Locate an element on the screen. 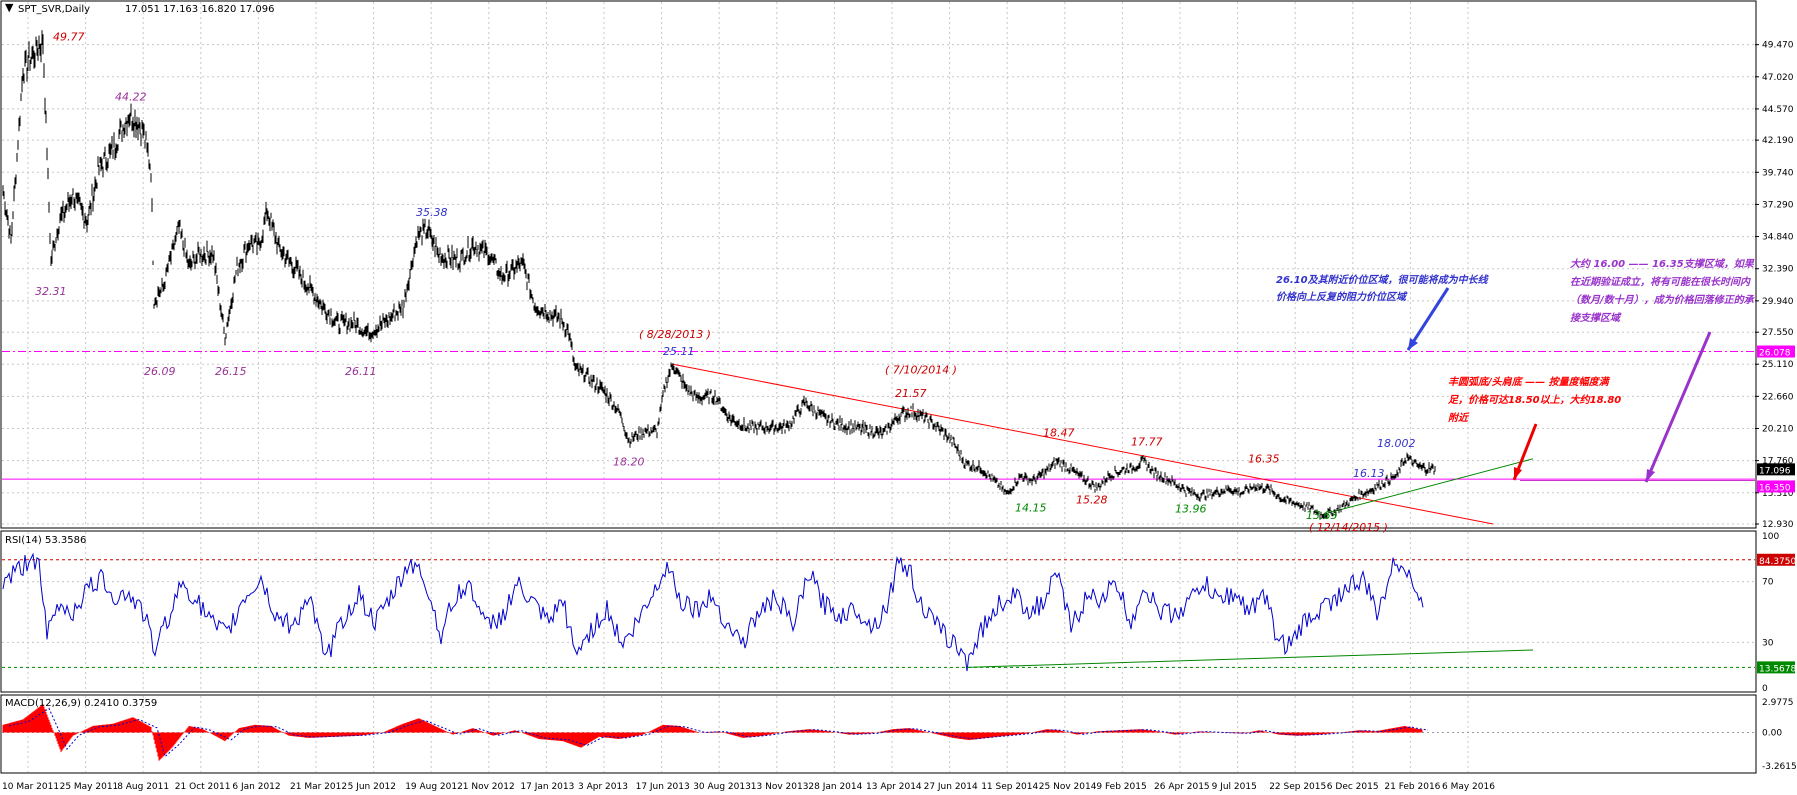 This screenshot has width=1797, height=795. price-annotation: 17.77 is located at coordinates (1147, 442).